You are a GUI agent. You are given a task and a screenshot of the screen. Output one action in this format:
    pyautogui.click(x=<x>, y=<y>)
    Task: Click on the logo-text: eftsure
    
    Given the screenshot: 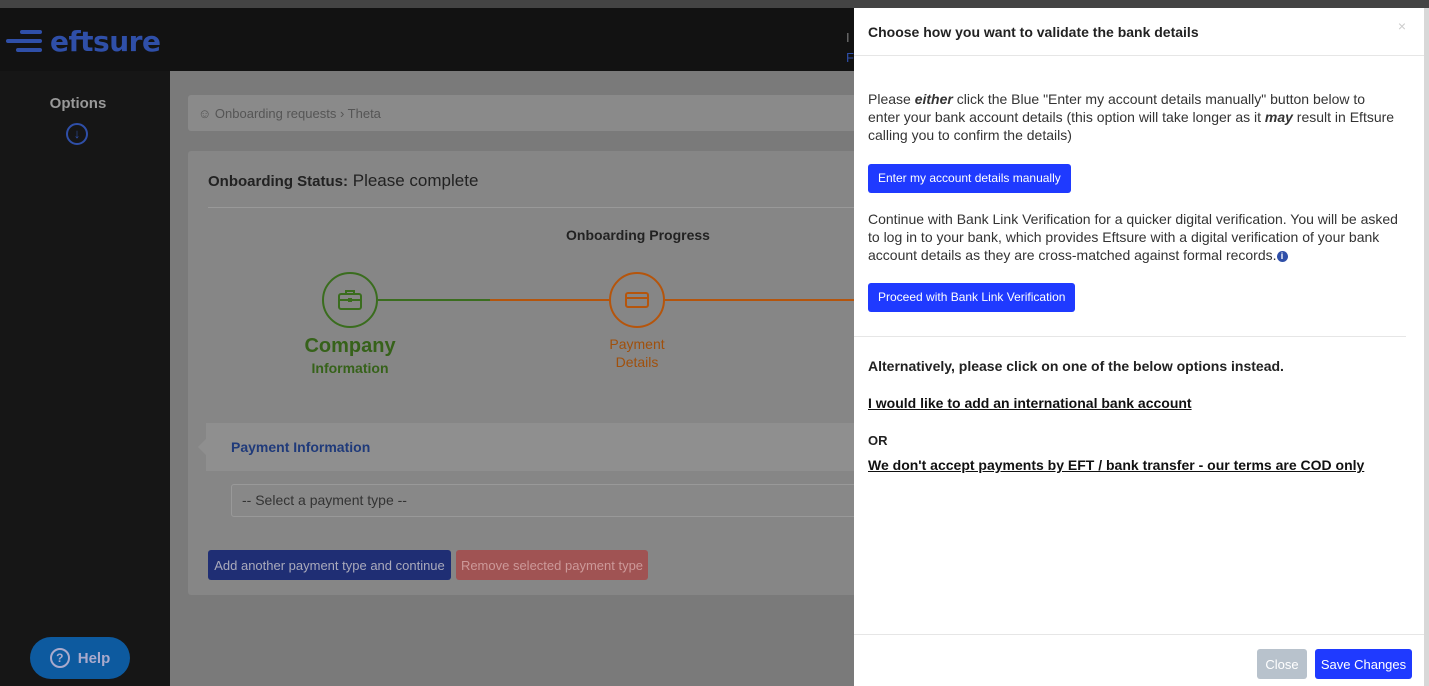 What is the action you would take?
    pyautogui.click(x=105, y=41)
    